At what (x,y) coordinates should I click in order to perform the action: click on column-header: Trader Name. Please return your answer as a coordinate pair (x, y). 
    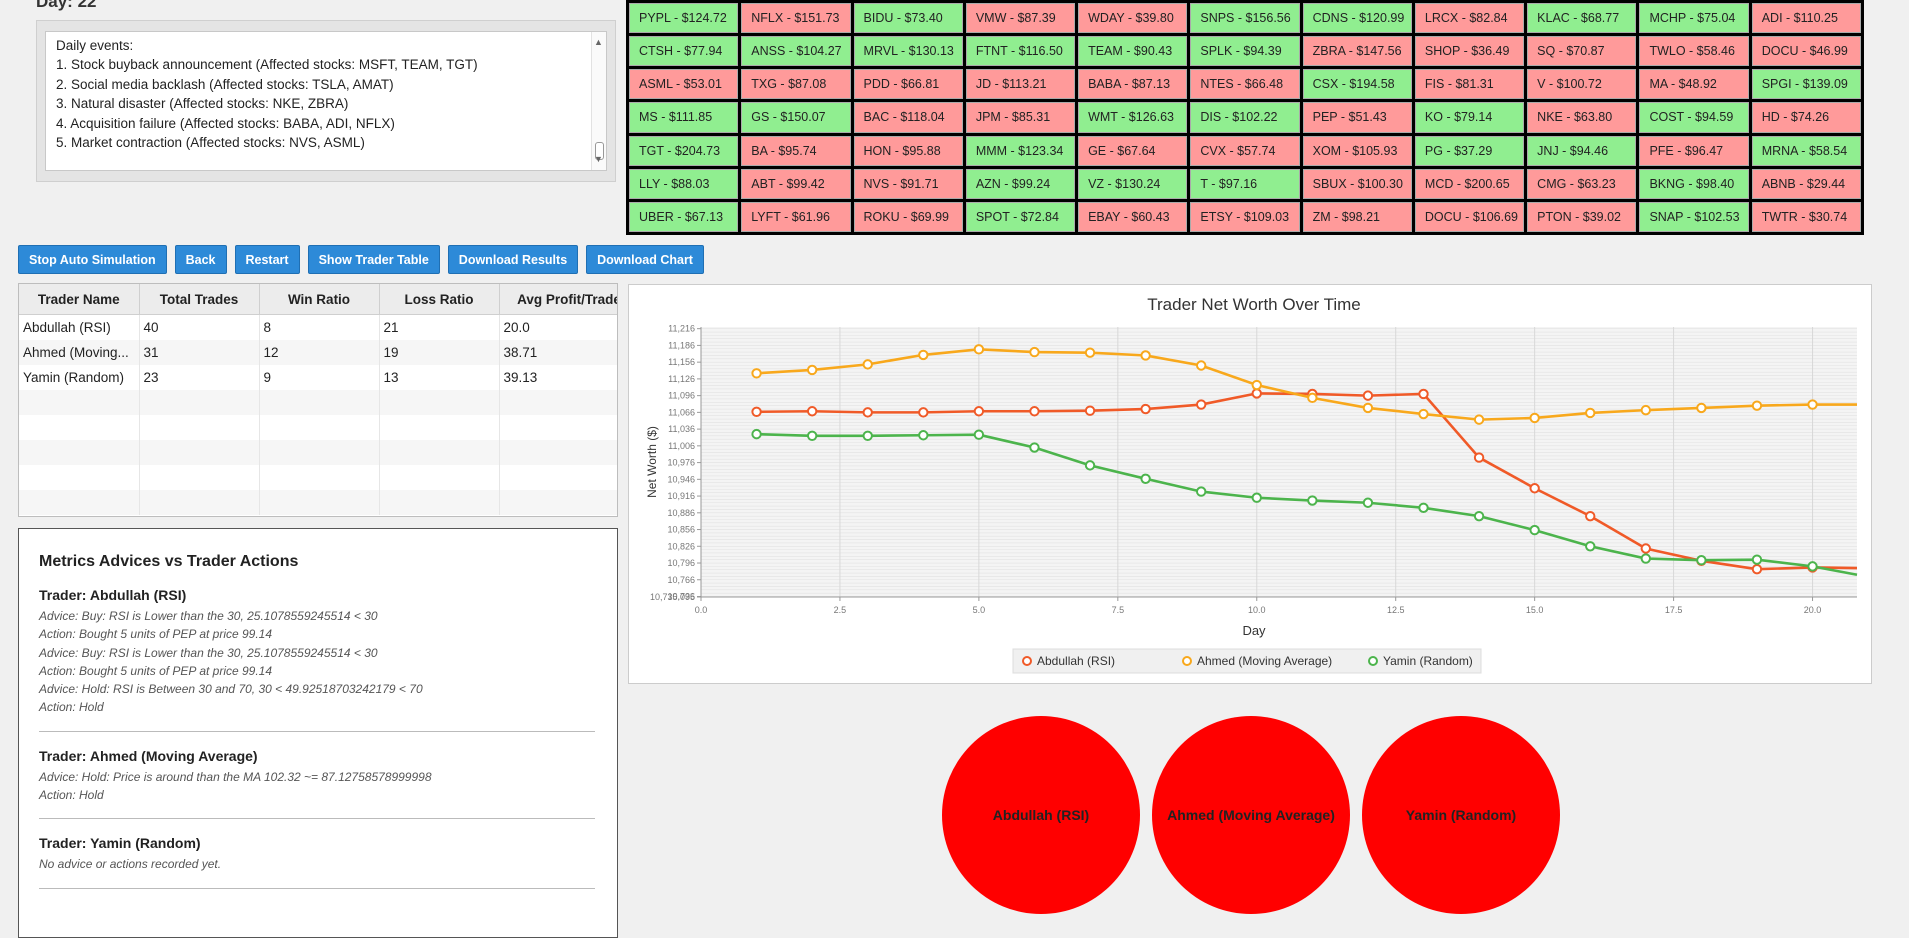
    Looking at the image, I should click on (79, 299).